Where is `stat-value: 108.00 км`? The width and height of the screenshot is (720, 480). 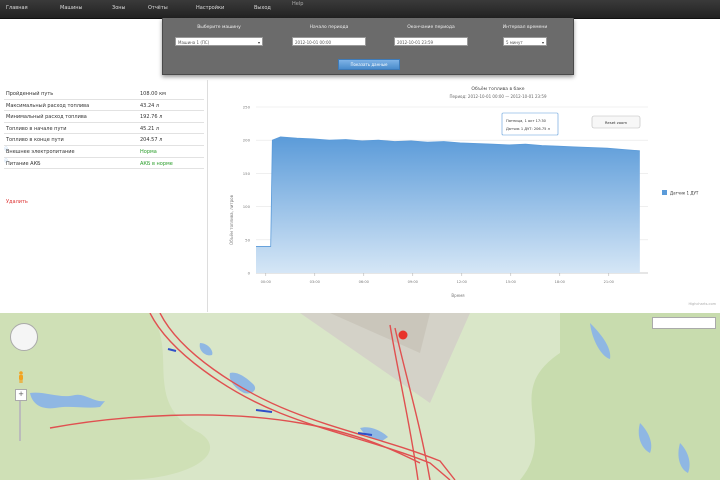 stat-value: 108.00 км is located at coordinates (153, 94).